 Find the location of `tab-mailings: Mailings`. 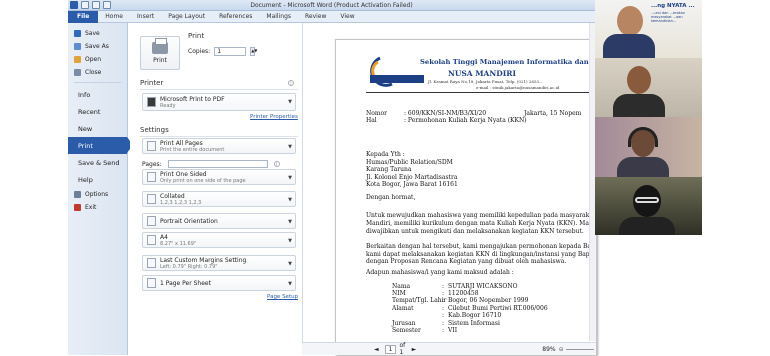

tab-mailings: Mailings is located at coordinates (278, 17).